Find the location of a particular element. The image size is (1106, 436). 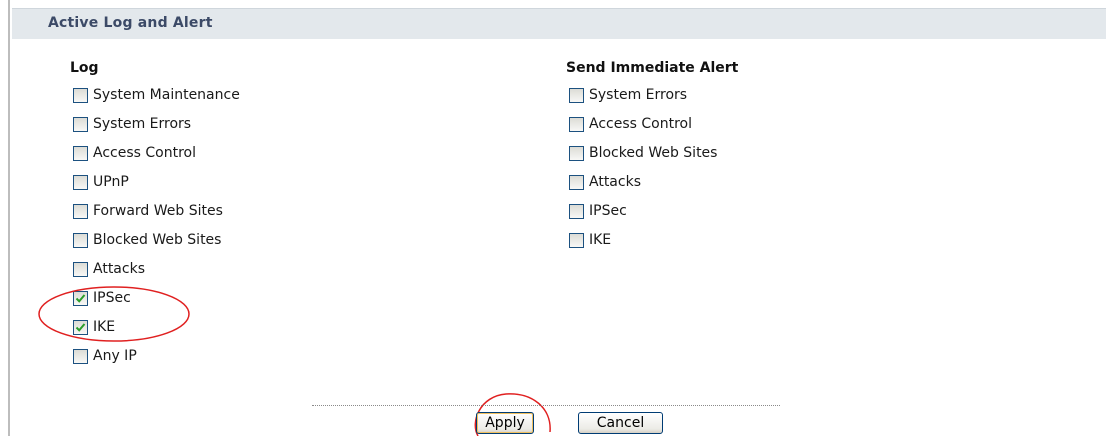

alert-option-access-control: Access Control is located at coordinates (630, 124).